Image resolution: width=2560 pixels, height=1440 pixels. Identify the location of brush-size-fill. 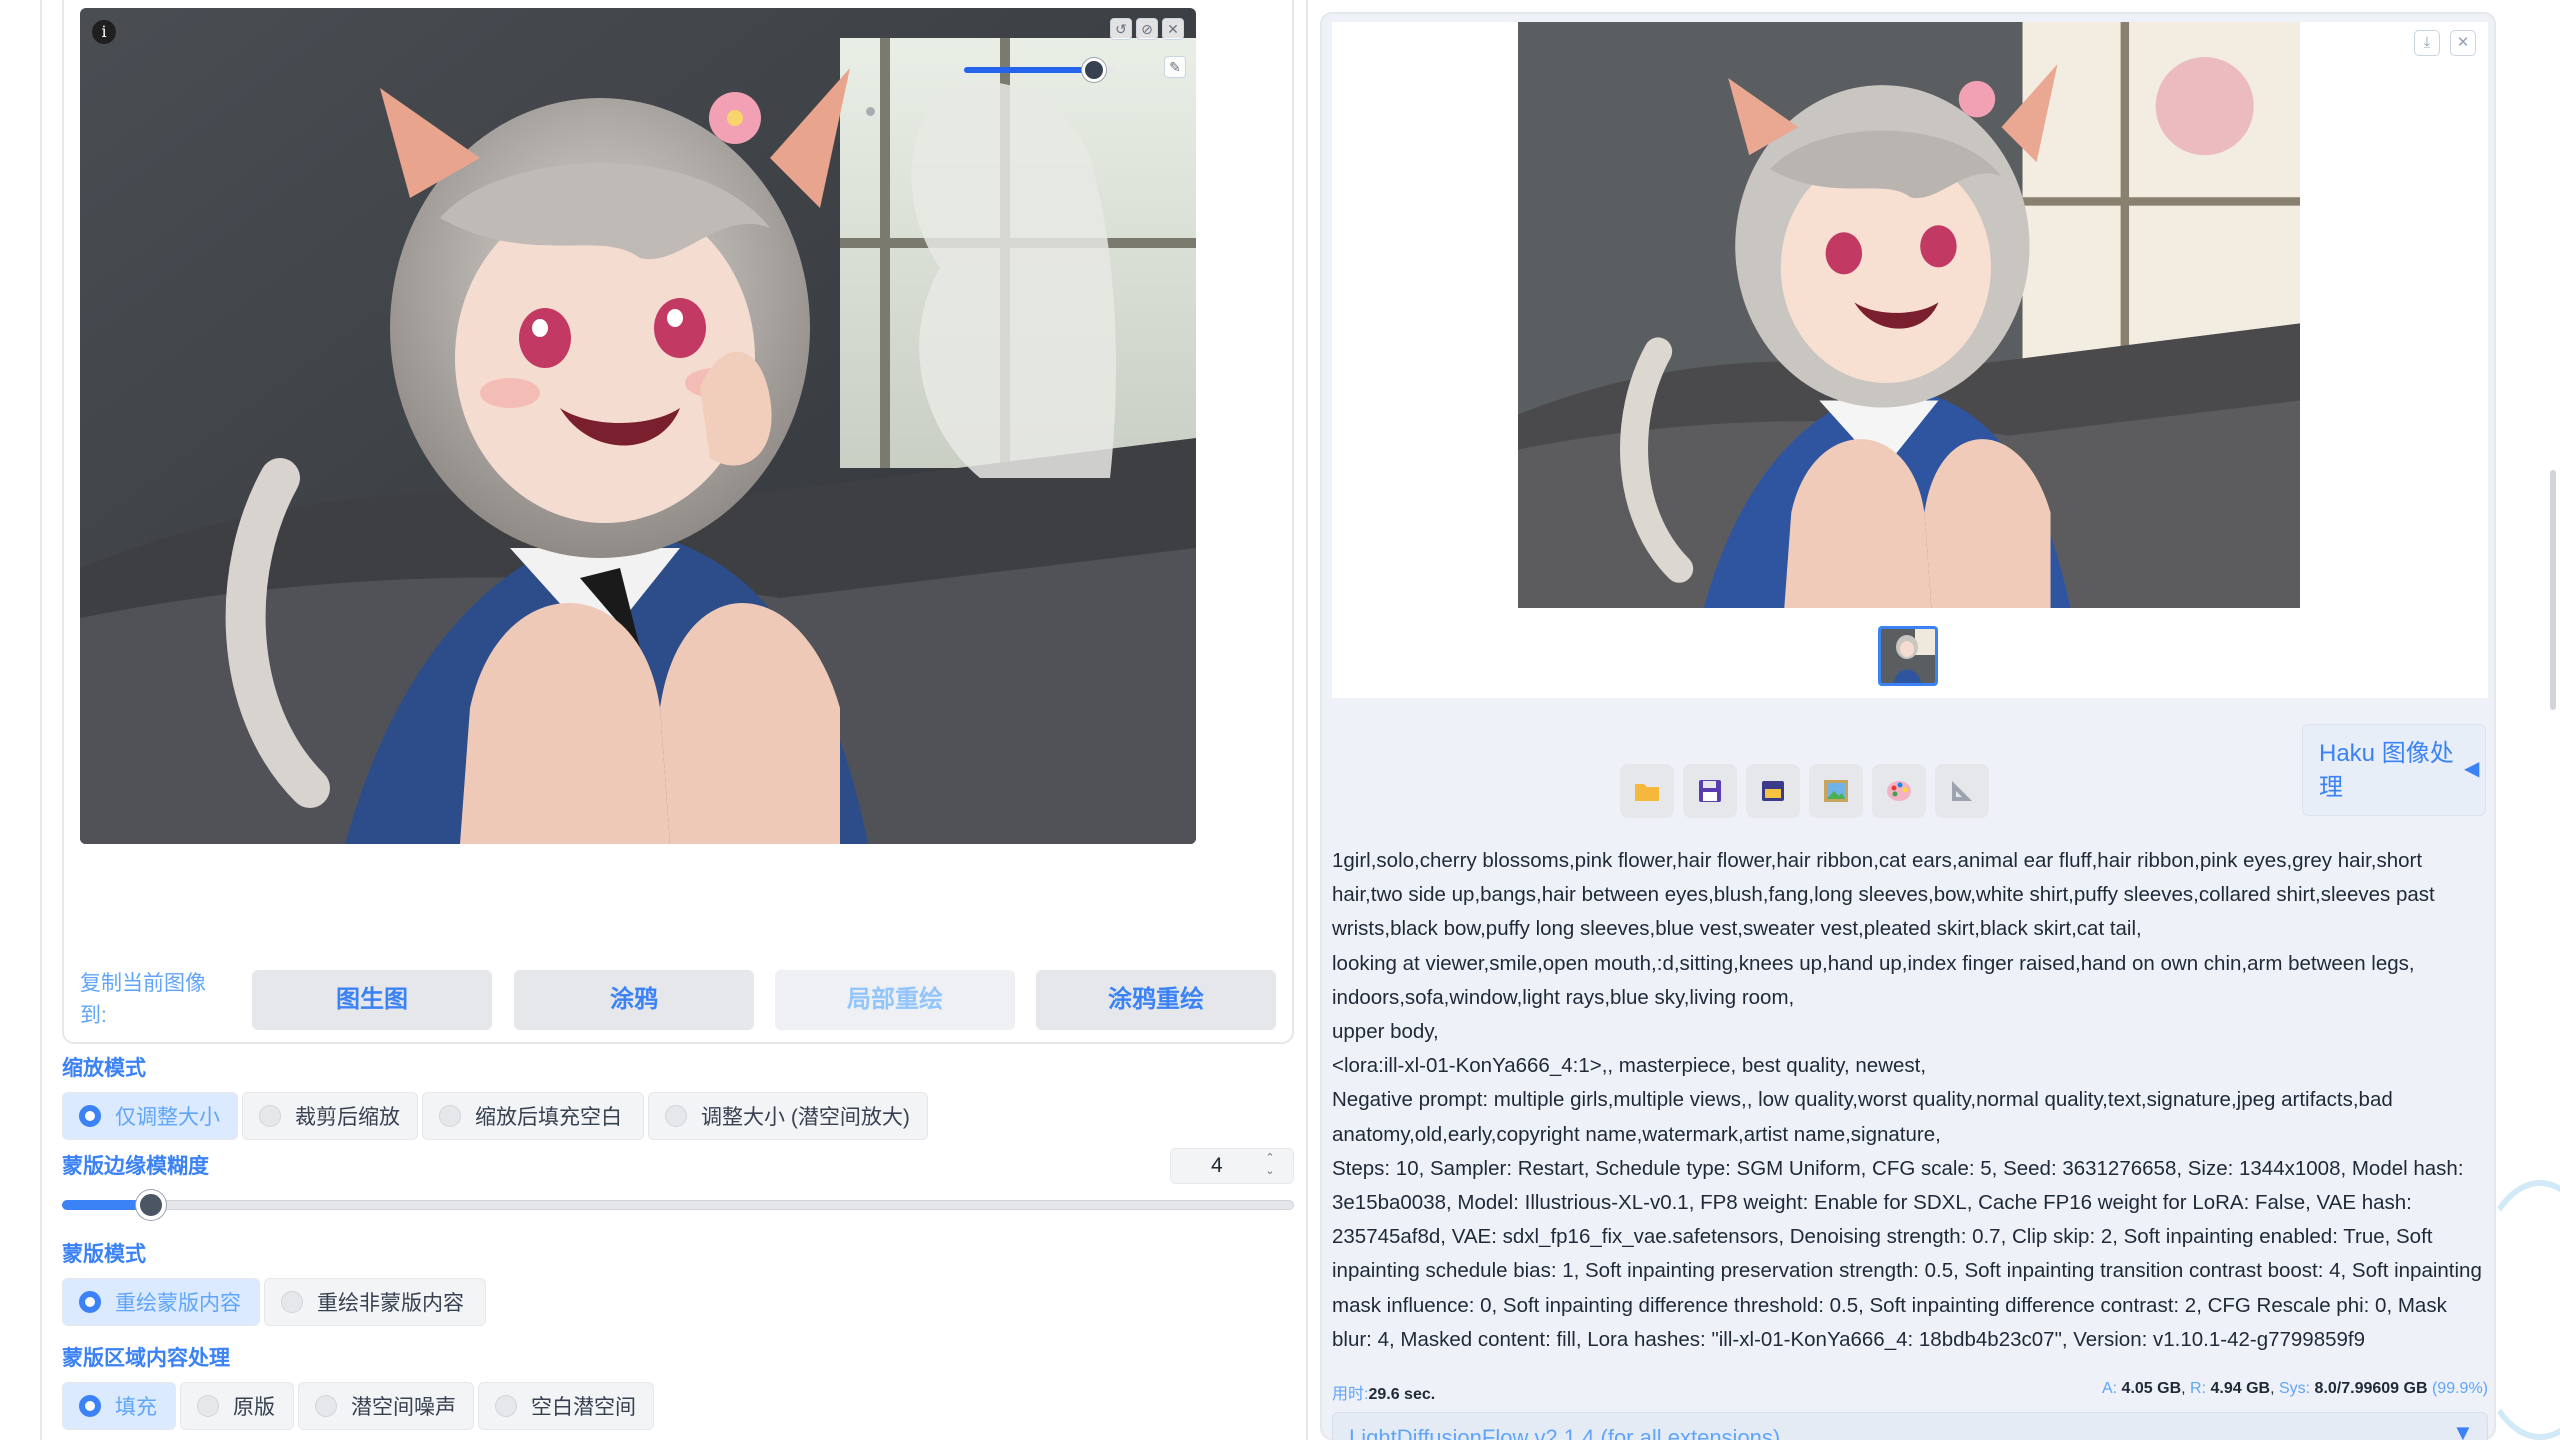
(1030, 70).